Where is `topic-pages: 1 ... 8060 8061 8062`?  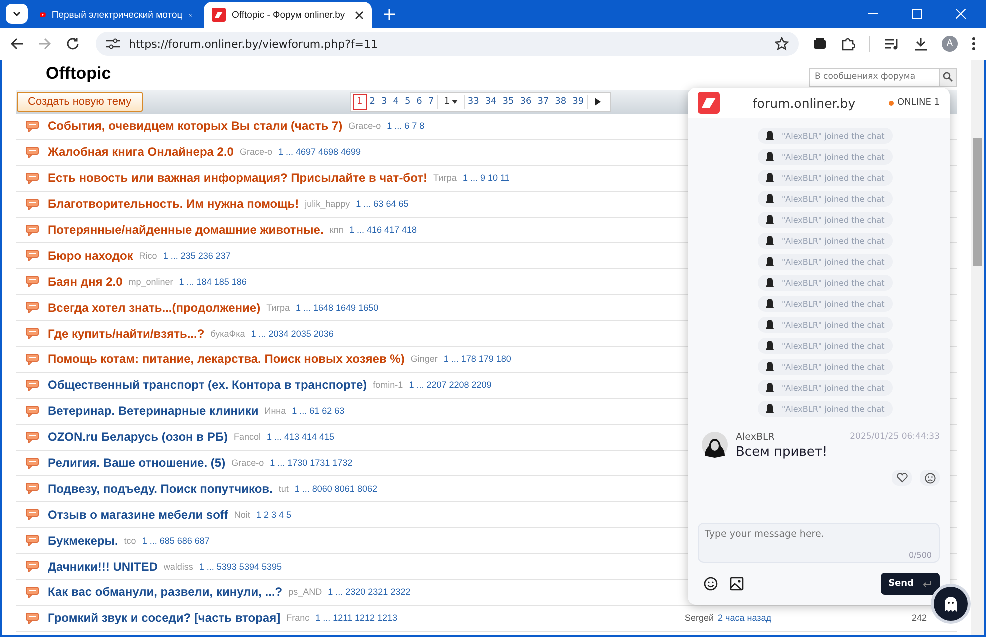 topic-pages: 1 ... 8060 8061 8062 is located at coordinates (336, 489).